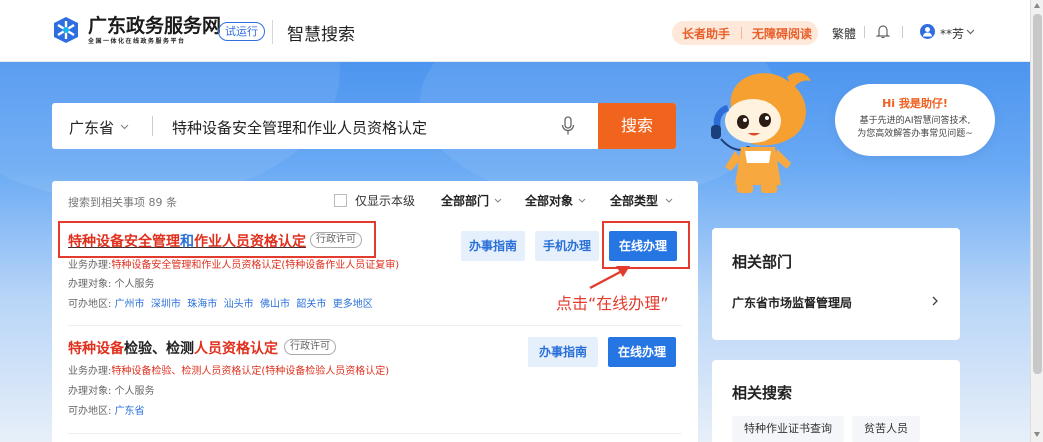 The height and width of the screenshot is (442, 1043). What do you see at coordinates (122, 202) in the screenshot?
I see `result-count: 搜索到相关事项 89 条` at bounding box center [122, 202].